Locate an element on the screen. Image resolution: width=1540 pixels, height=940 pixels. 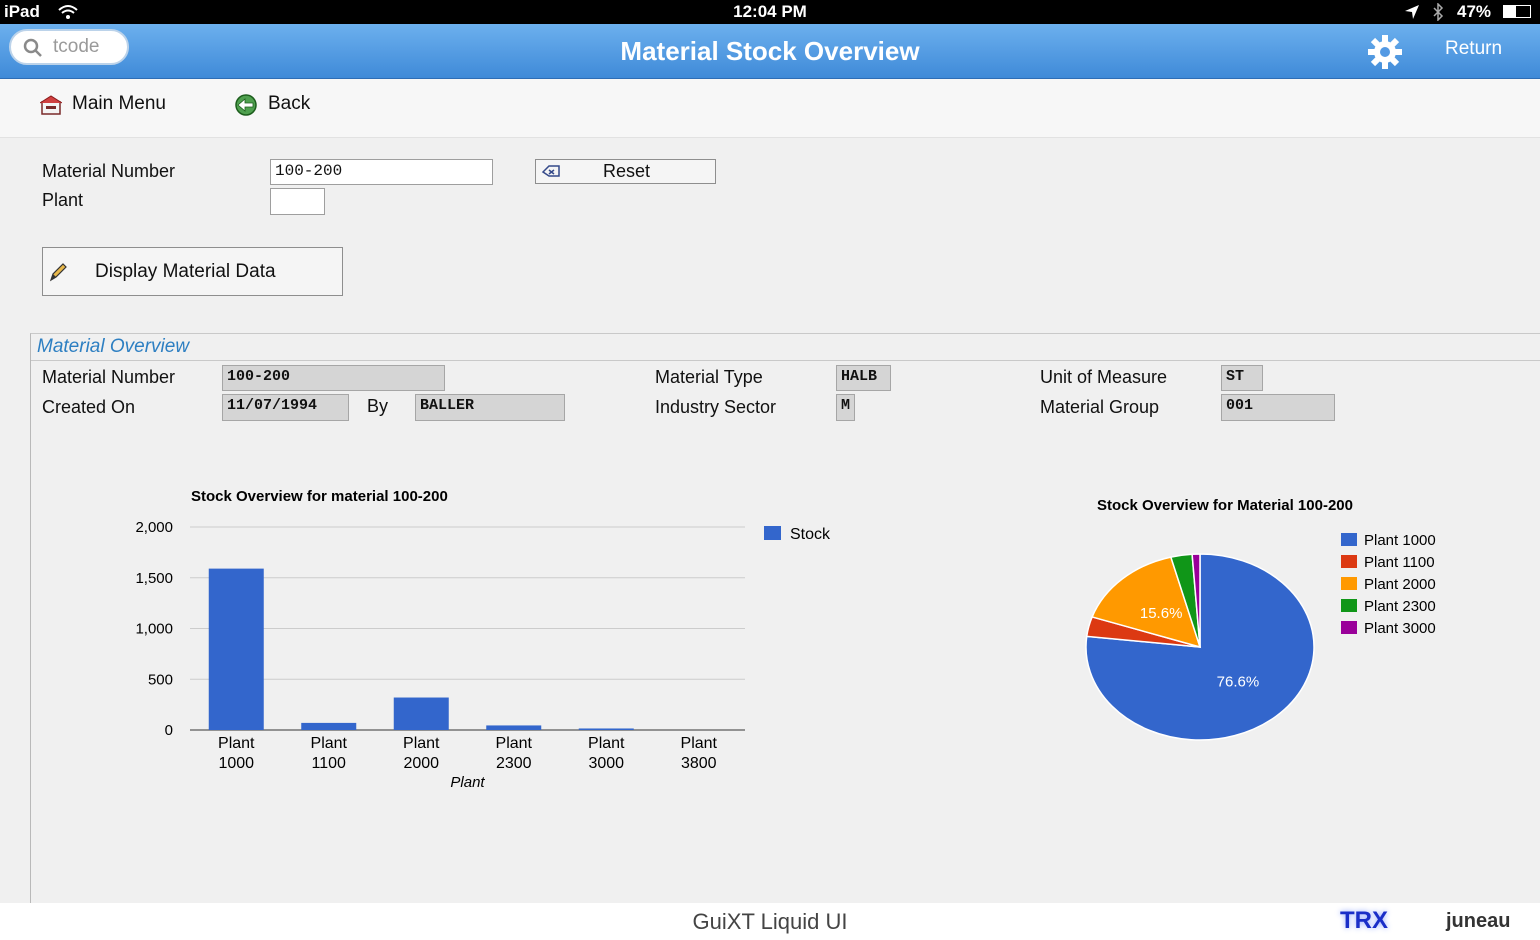
pie-slice-label: 76.6% is located at coordinates (1238, 682).